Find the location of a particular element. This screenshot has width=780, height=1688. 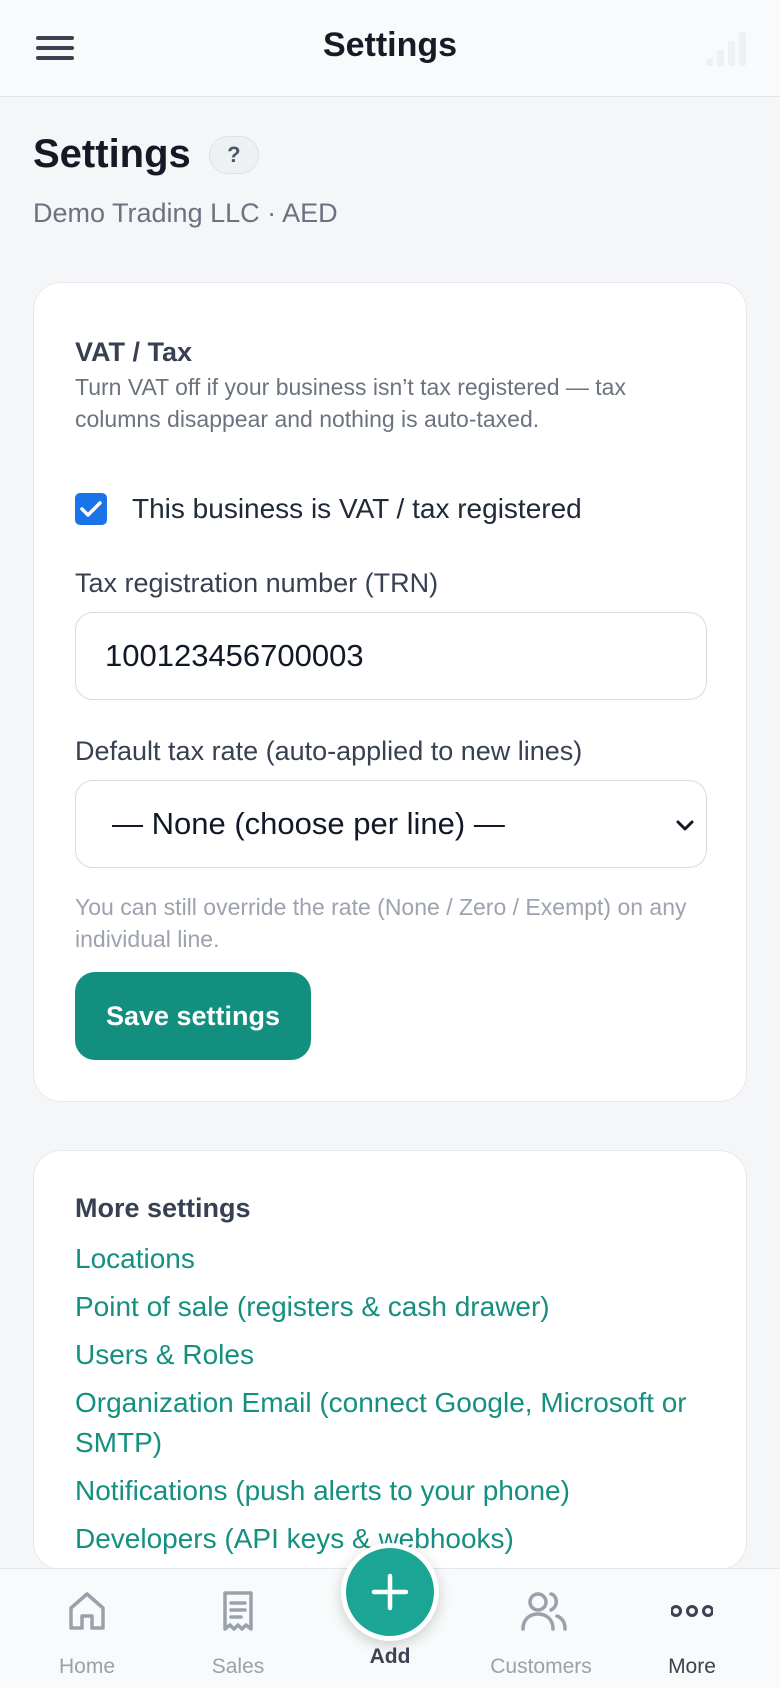

more-settings-heading: More settings is located at coordinates (163, 1208).